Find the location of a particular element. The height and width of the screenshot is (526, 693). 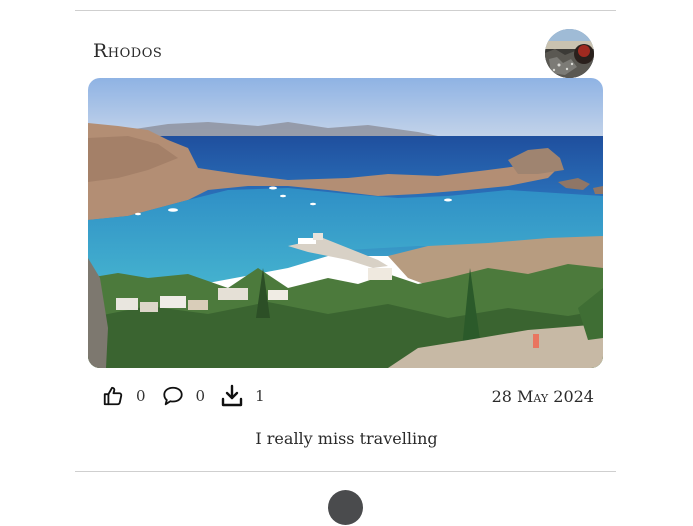

top-divider is located at coordinates (345, 10).